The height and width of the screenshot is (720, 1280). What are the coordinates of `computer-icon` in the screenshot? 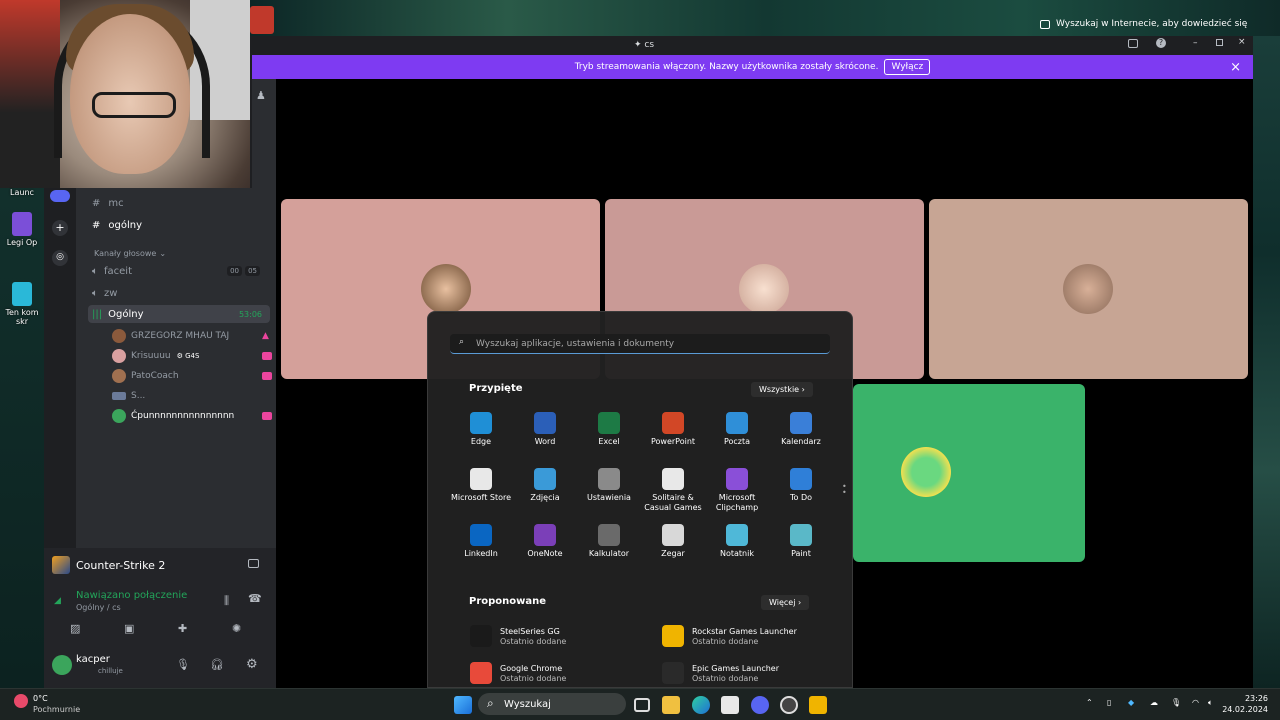 It's located at (22, 294).